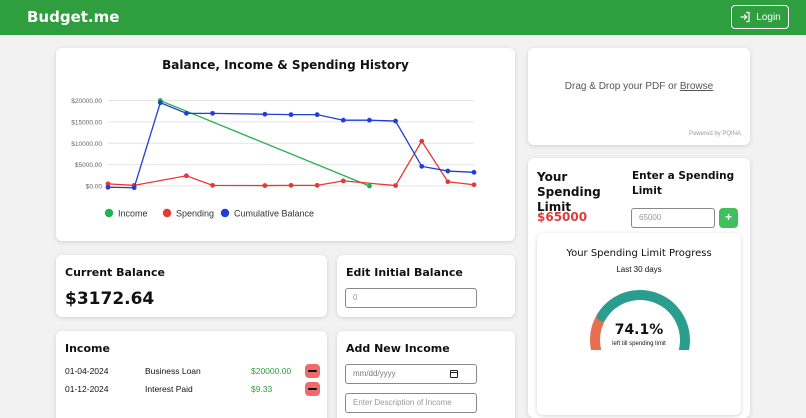 The image size is (806, 418). I want to click on income-description: Business Loan, so click(173, 371).